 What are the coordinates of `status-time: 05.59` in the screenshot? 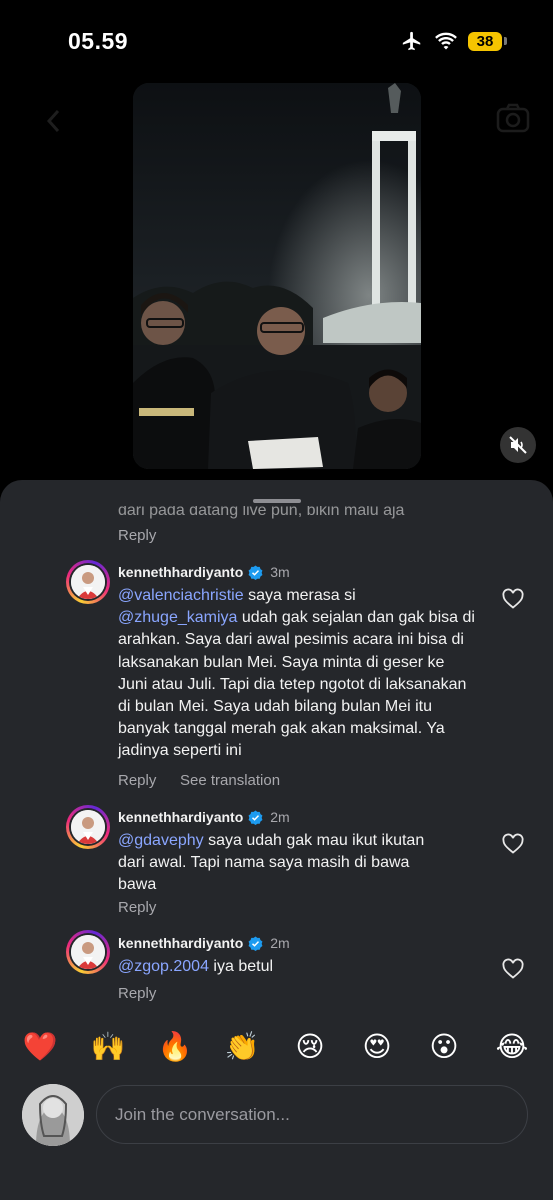 It's located at (98, 41).